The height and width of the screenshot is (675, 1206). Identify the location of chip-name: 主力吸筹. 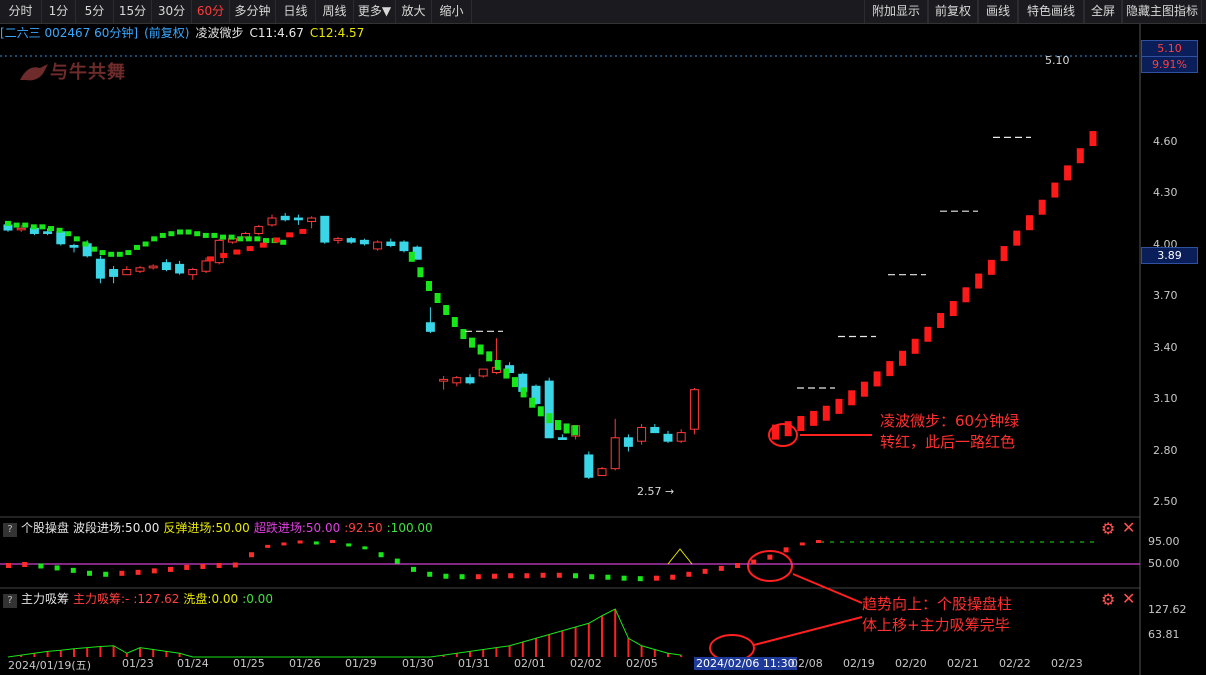
(45, 599).